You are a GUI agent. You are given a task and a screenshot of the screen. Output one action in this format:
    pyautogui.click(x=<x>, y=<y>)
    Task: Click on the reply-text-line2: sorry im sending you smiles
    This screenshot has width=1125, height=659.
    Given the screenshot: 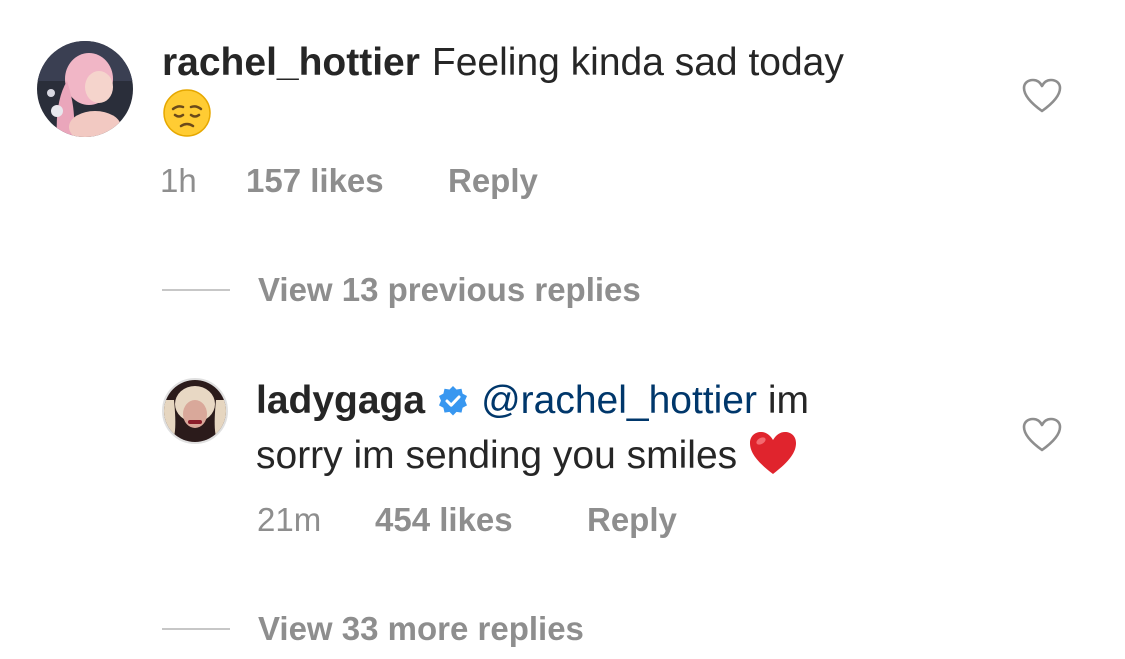 What is the action you would take?
    pyautogui.click(x=497, y=455)
    